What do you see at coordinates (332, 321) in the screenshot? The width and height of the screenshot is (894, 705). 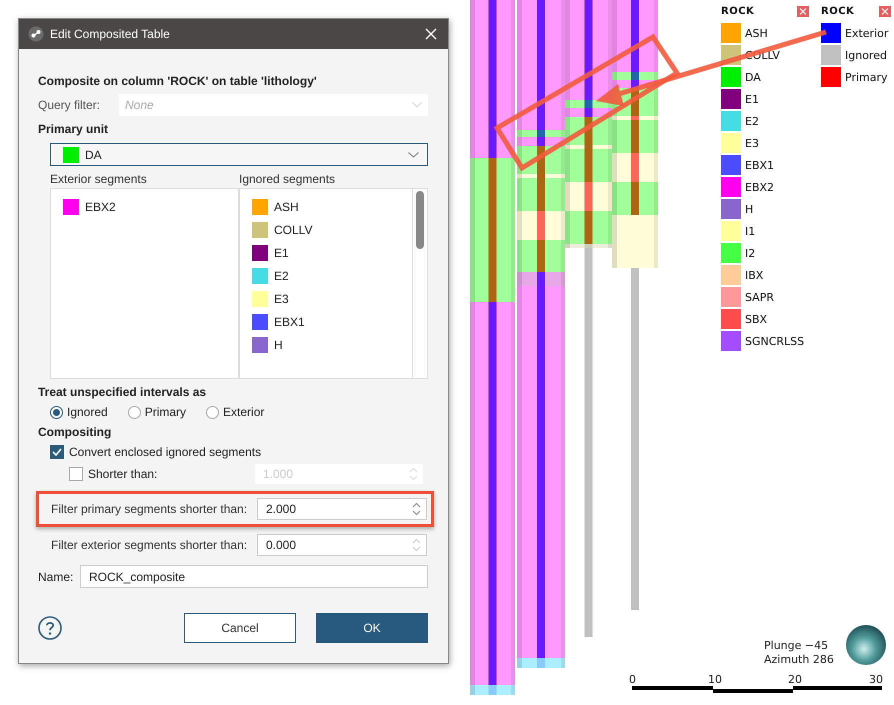 I see `list-item: EBX1` at bounding box center [332, 321].